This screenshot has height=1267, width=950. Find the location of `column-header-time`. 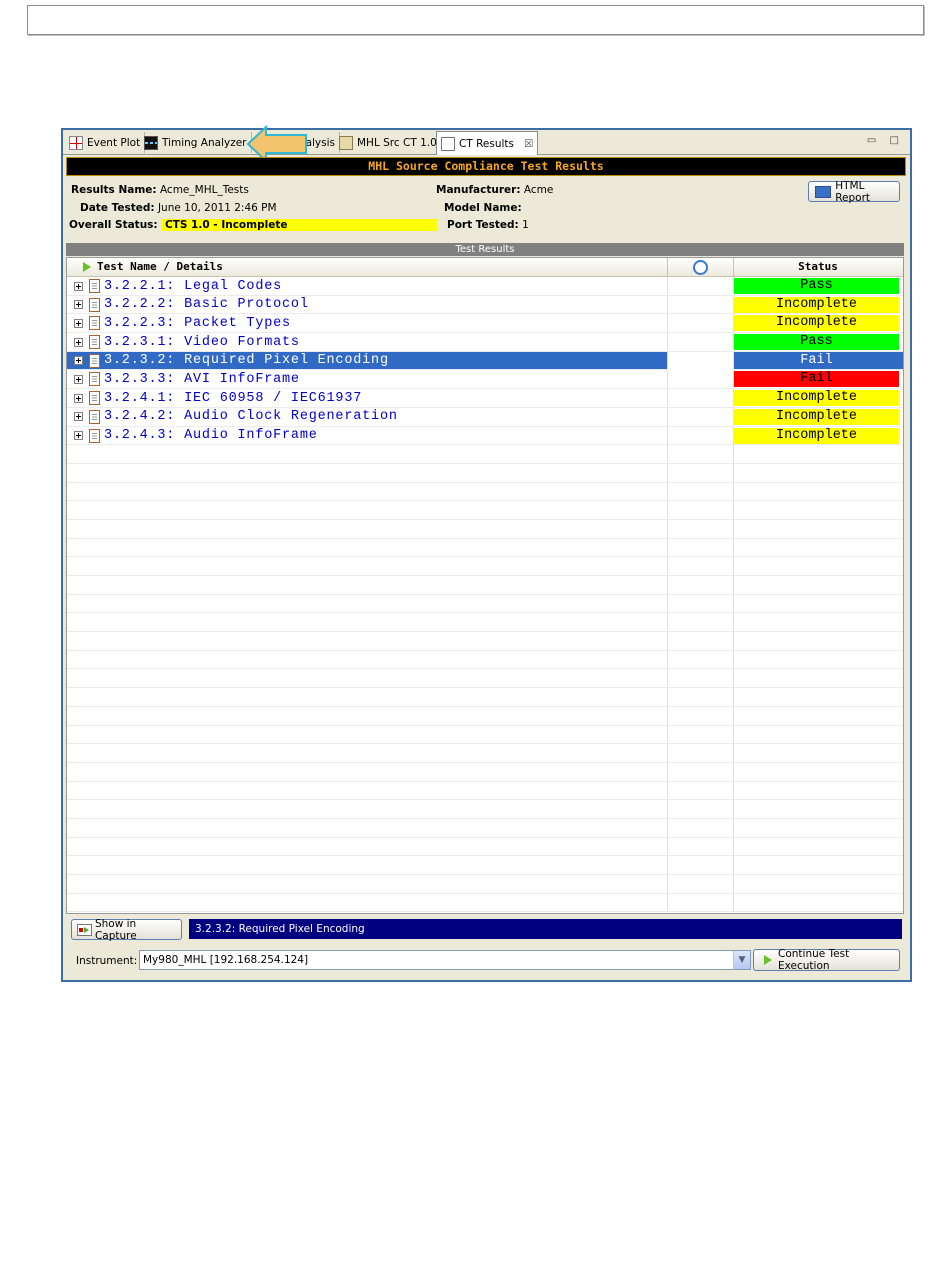

column-header-time is located at coordinates (701, 267).